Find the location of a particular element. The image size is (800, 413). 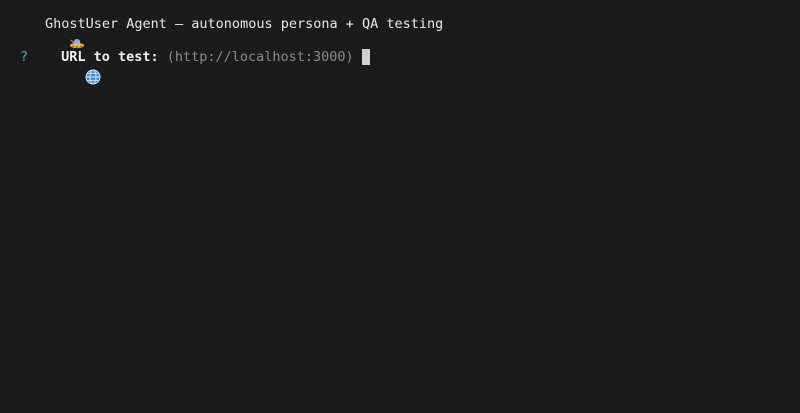

flying-saucer-icon is located at coordinates (52, 32).